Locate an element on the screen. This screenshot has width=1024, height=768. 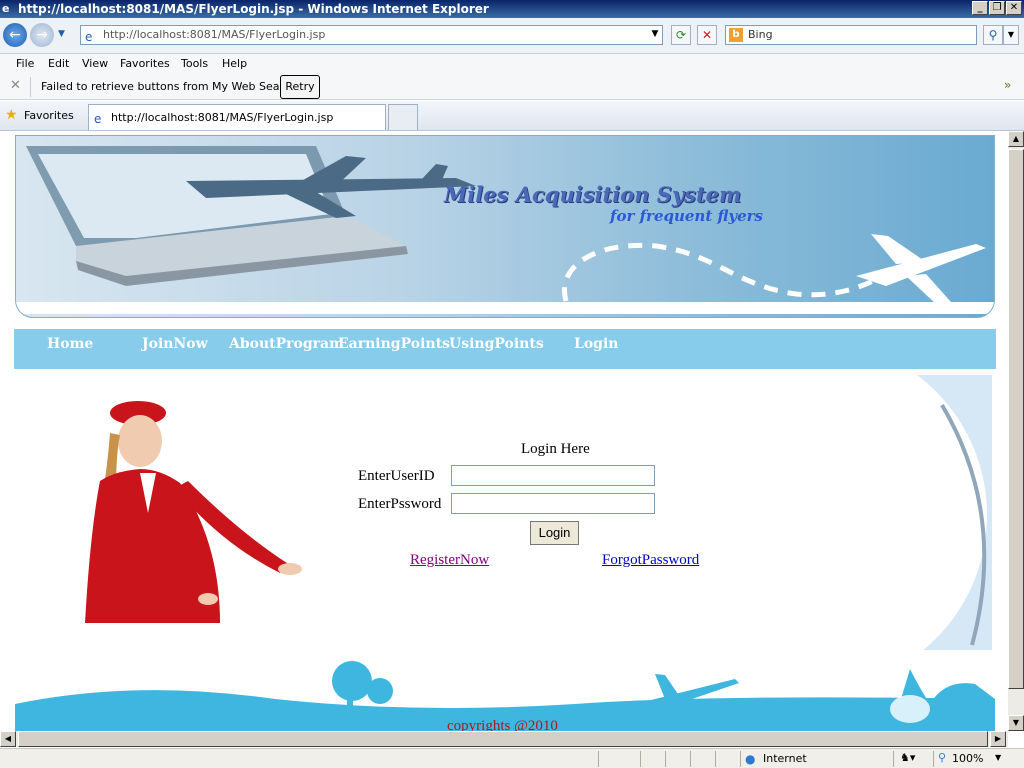
nav-earningpoints: EarningPoints is located at coordinates (394, 344).